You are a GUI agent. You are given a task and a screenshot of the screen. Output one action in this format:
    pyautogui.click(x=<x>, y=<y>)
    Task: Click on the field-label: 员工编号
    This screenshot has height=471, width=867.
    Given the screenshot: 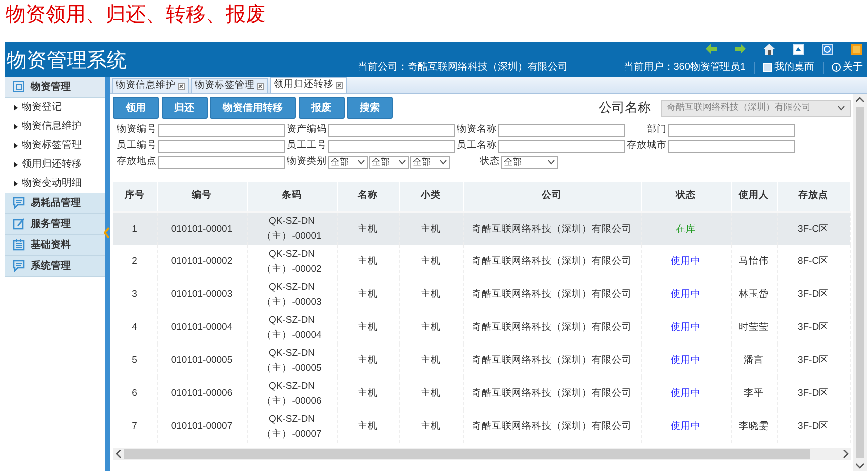 What is the action you would take?
    pyautogui.click(x=136, y=146)
    